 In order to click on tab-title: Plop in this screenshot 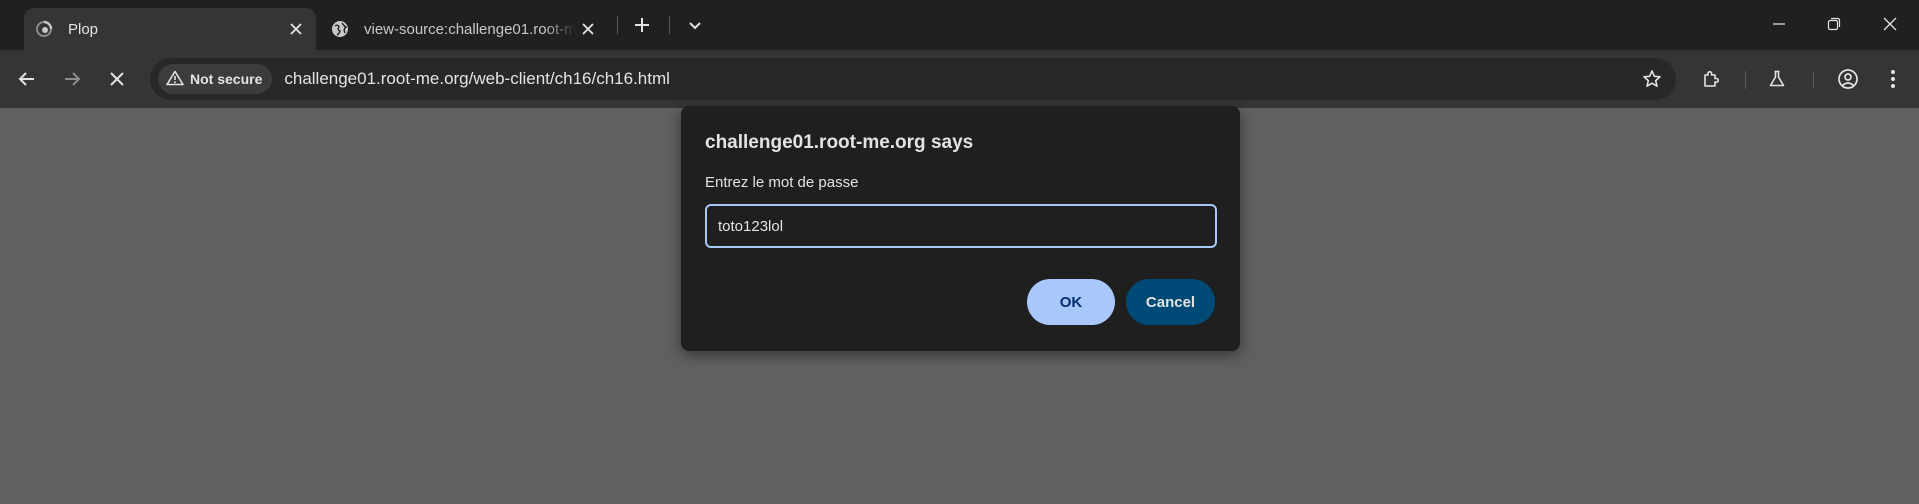, I will do `click(83, 29)`.